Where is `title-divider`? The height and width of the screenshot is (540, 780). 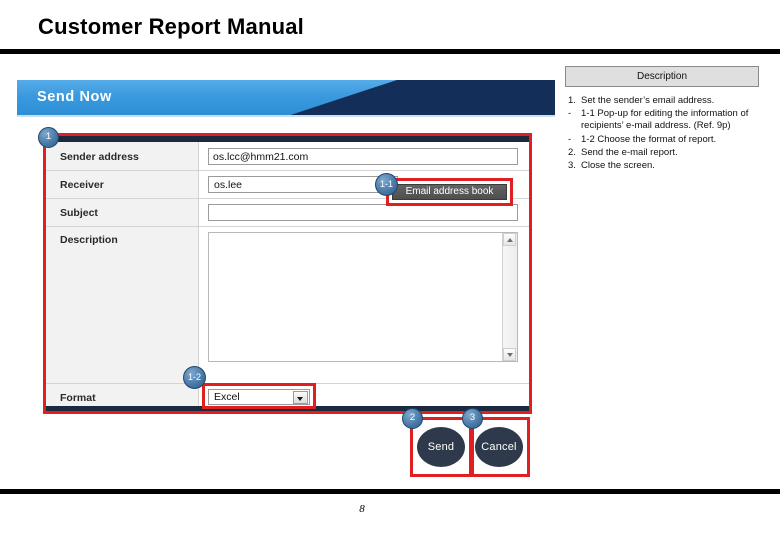
title-divider is located at coordinates (390, 51).